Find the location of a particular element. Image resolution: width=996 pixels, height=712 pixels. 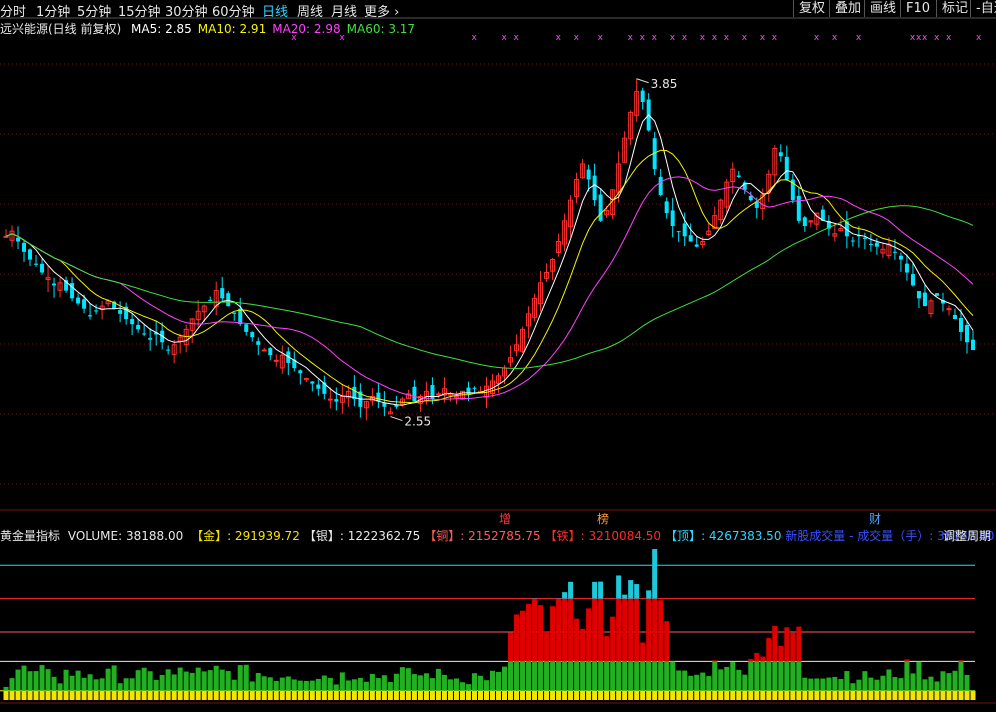

signal-marker-8: x is located at coordinates (631, 38).